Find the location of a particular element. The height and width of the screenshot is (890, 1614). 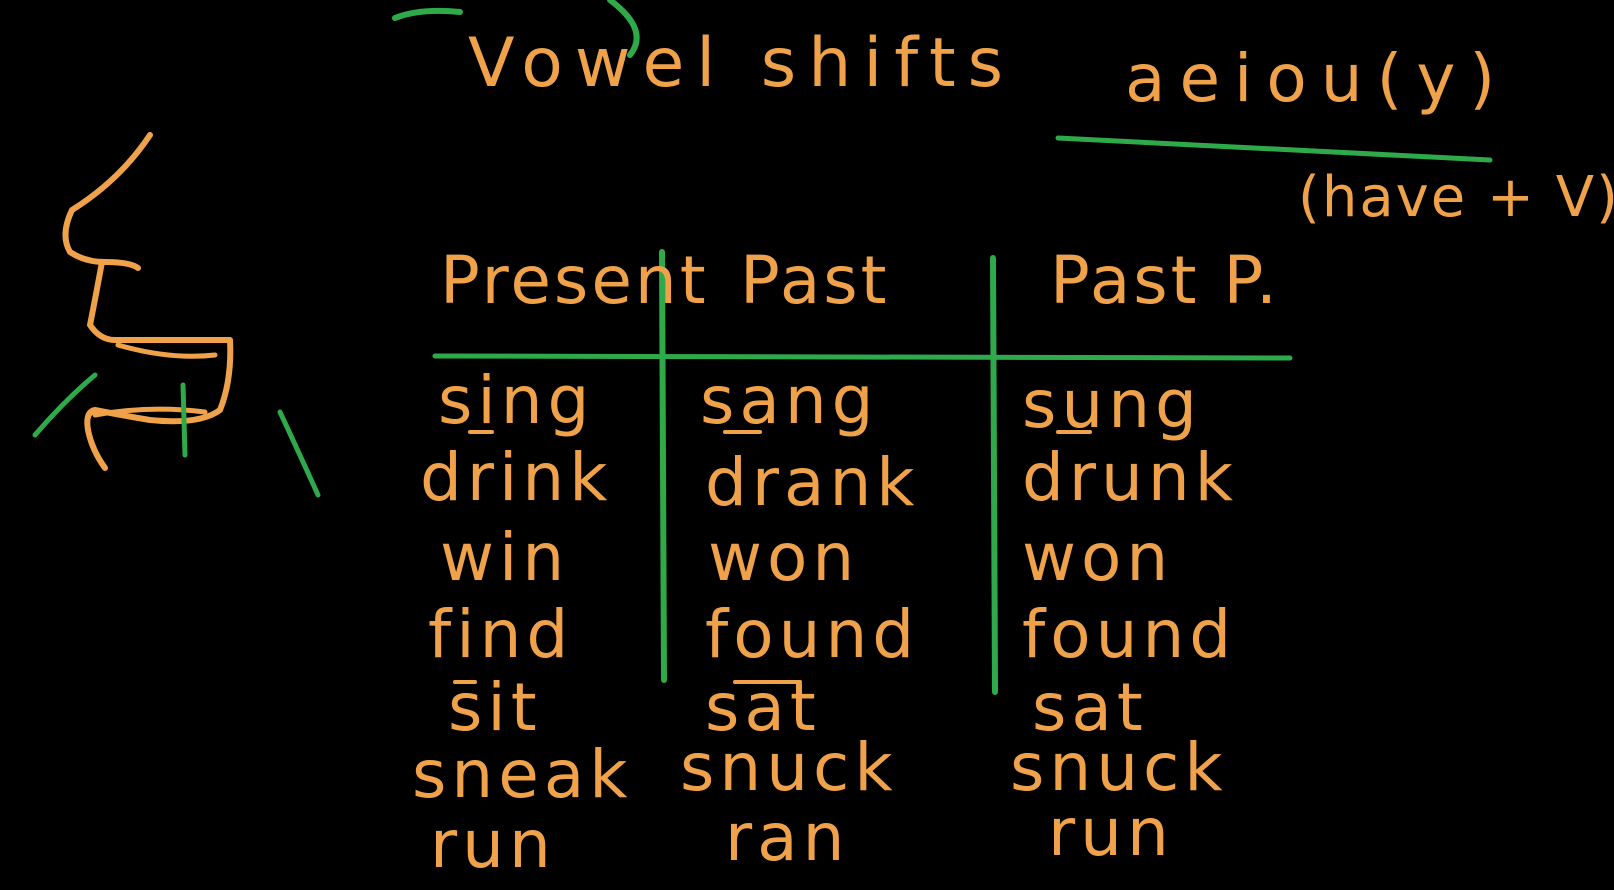

header-past: Past is located at coordinates (815, 280).